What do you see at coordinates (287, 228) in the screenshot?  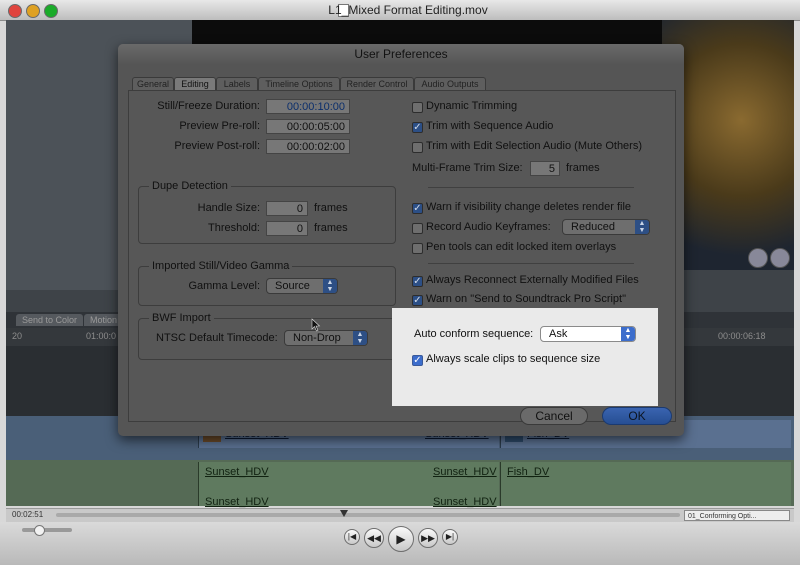 I see `threshold-field: 0` at bounding box center [287, 228].